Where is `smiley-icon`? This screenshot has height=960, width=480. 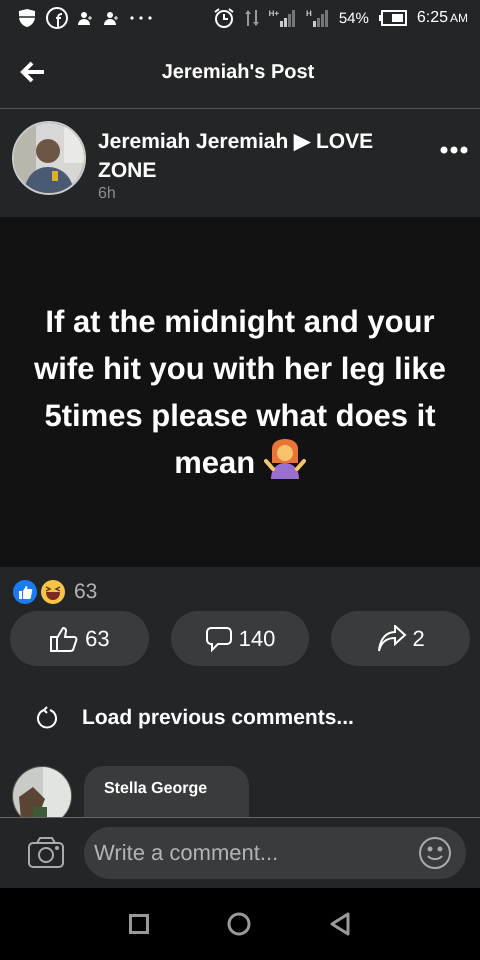
smiley-icon is located at coordinates (435, 853).